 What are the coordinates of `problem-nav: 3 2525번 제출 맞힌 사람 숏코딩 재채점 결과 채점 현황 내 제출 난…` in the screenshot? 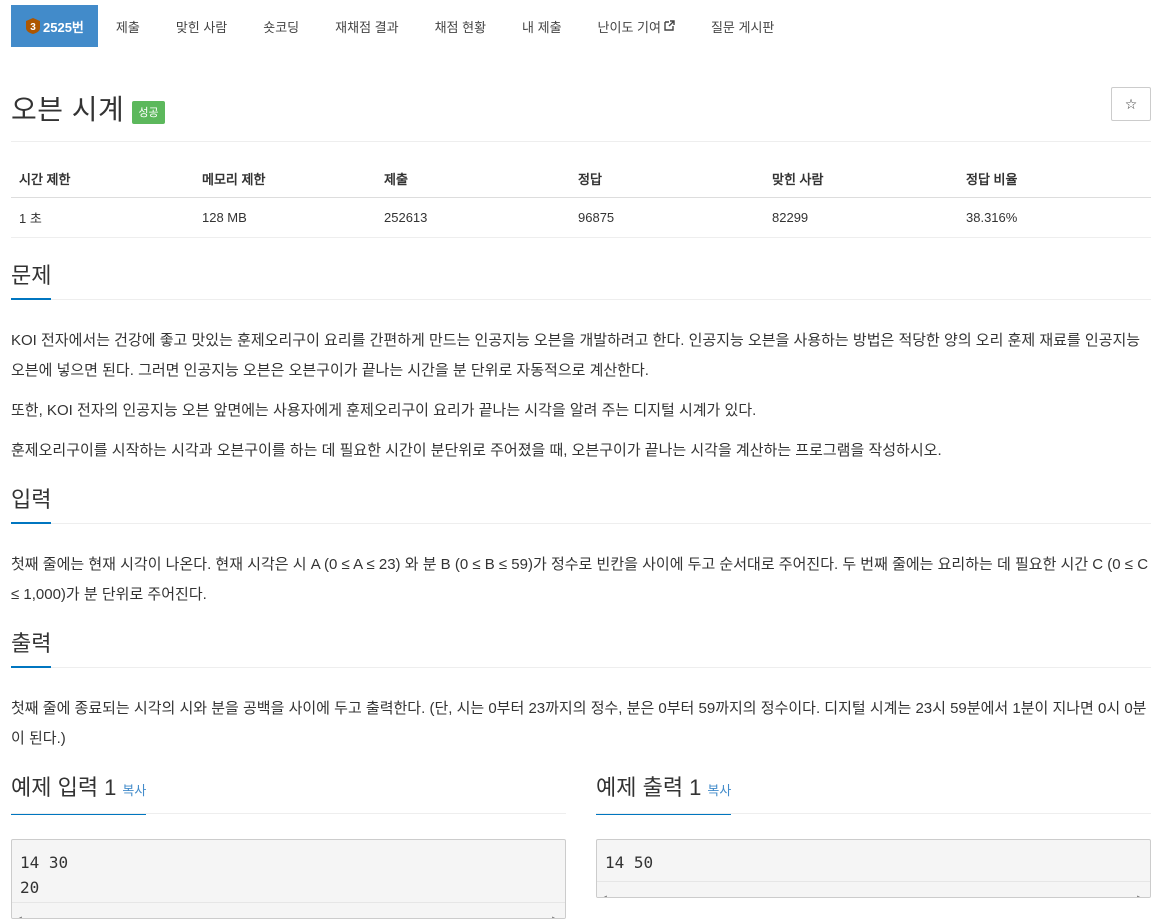 It's located at (401, 26).